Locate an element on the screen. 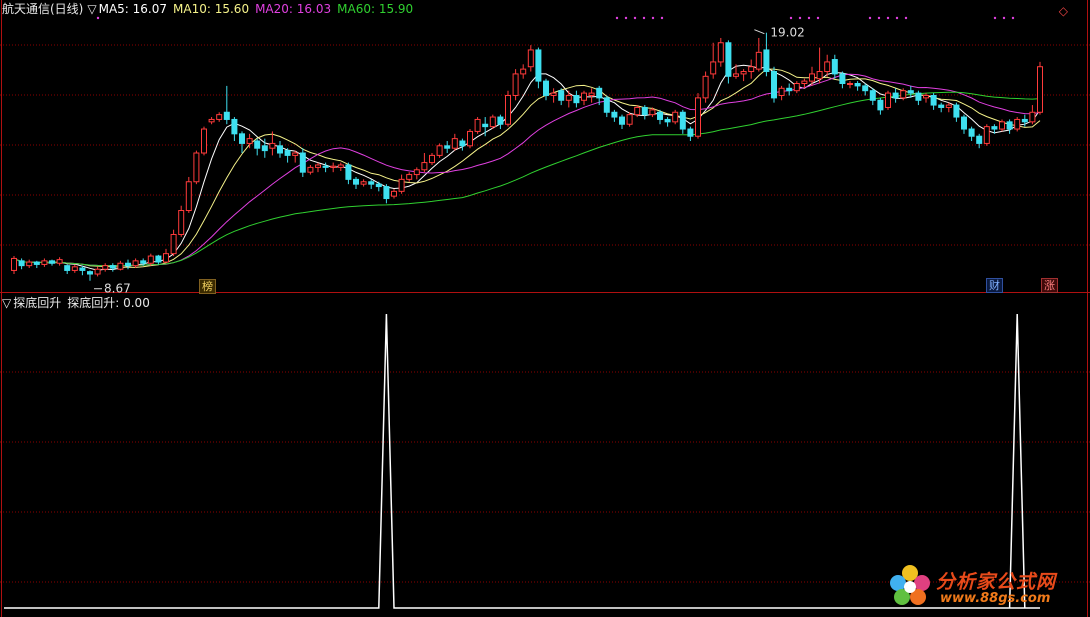 Image resolution: width=1090 pixels, height=617 pixels. diamond-icon: ◇ is located at coordinates (1063, 11).